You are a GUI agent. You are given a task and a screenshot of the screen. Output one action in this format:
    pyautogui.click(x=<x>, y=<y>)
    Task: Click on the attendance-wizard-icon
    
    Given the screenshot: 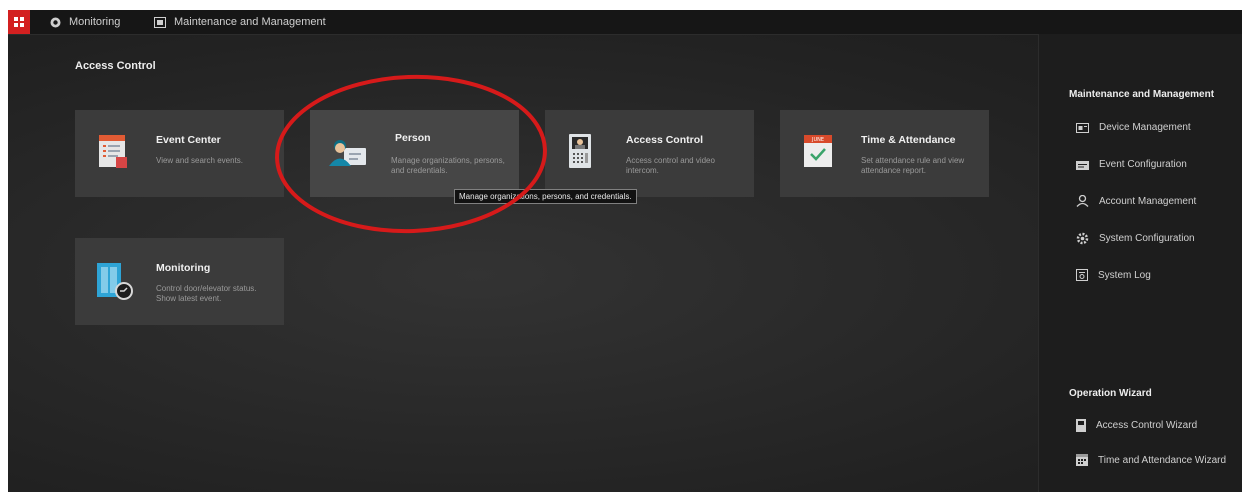 What is the action you would take?
    pyautogui.click(x=1082, y=460)
    